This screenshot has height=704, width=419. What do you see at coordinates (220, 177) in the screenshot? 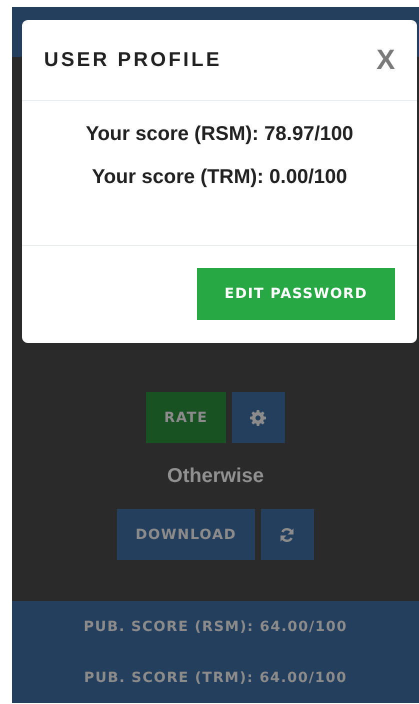
I see `score-text: Your score (TRM): 0.00/100` at bounding box center [220, 177].